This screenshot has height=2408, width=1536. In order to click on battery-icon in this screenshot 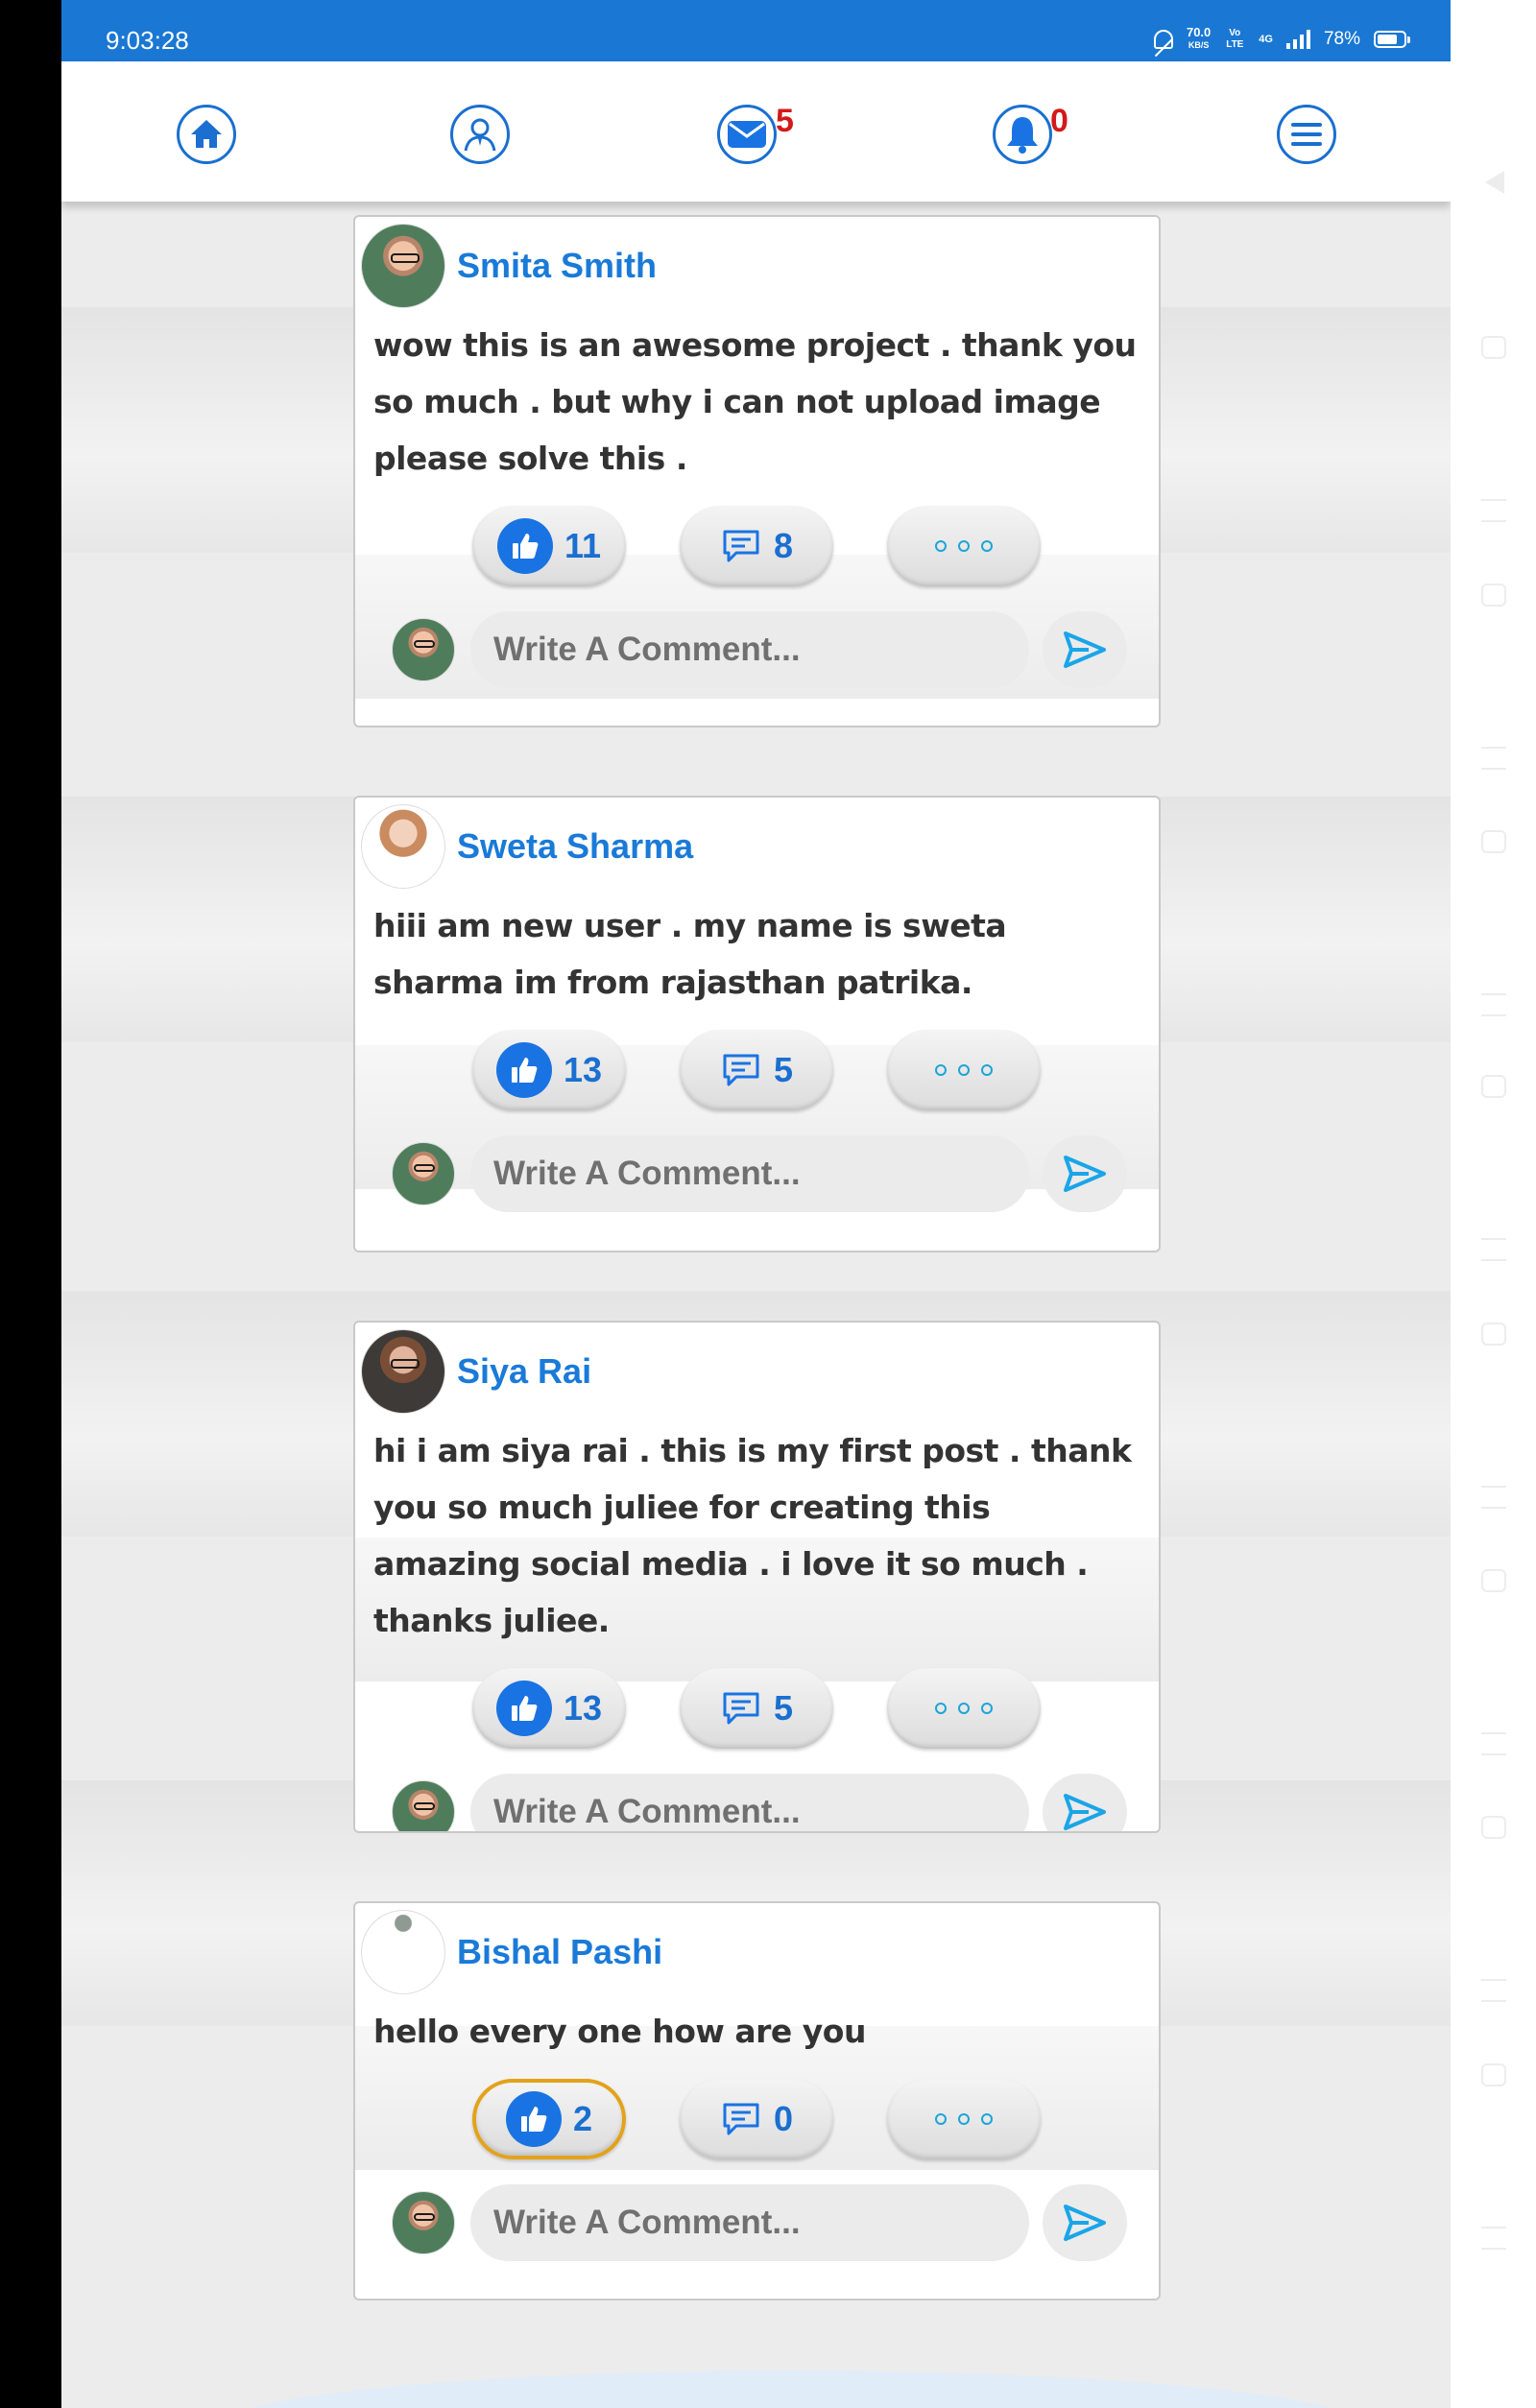, I will do `click(1392, 39)`.